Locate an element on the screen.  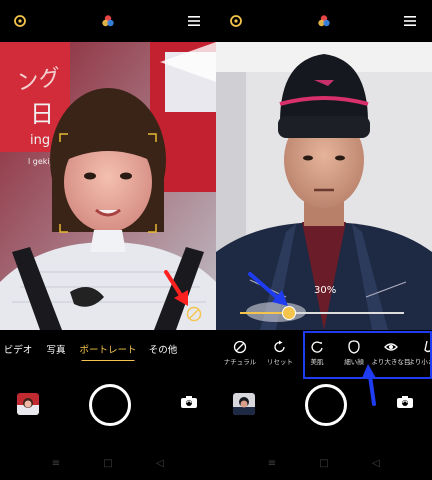
mode-video: ビデオ is located at coordinates (18, 349).